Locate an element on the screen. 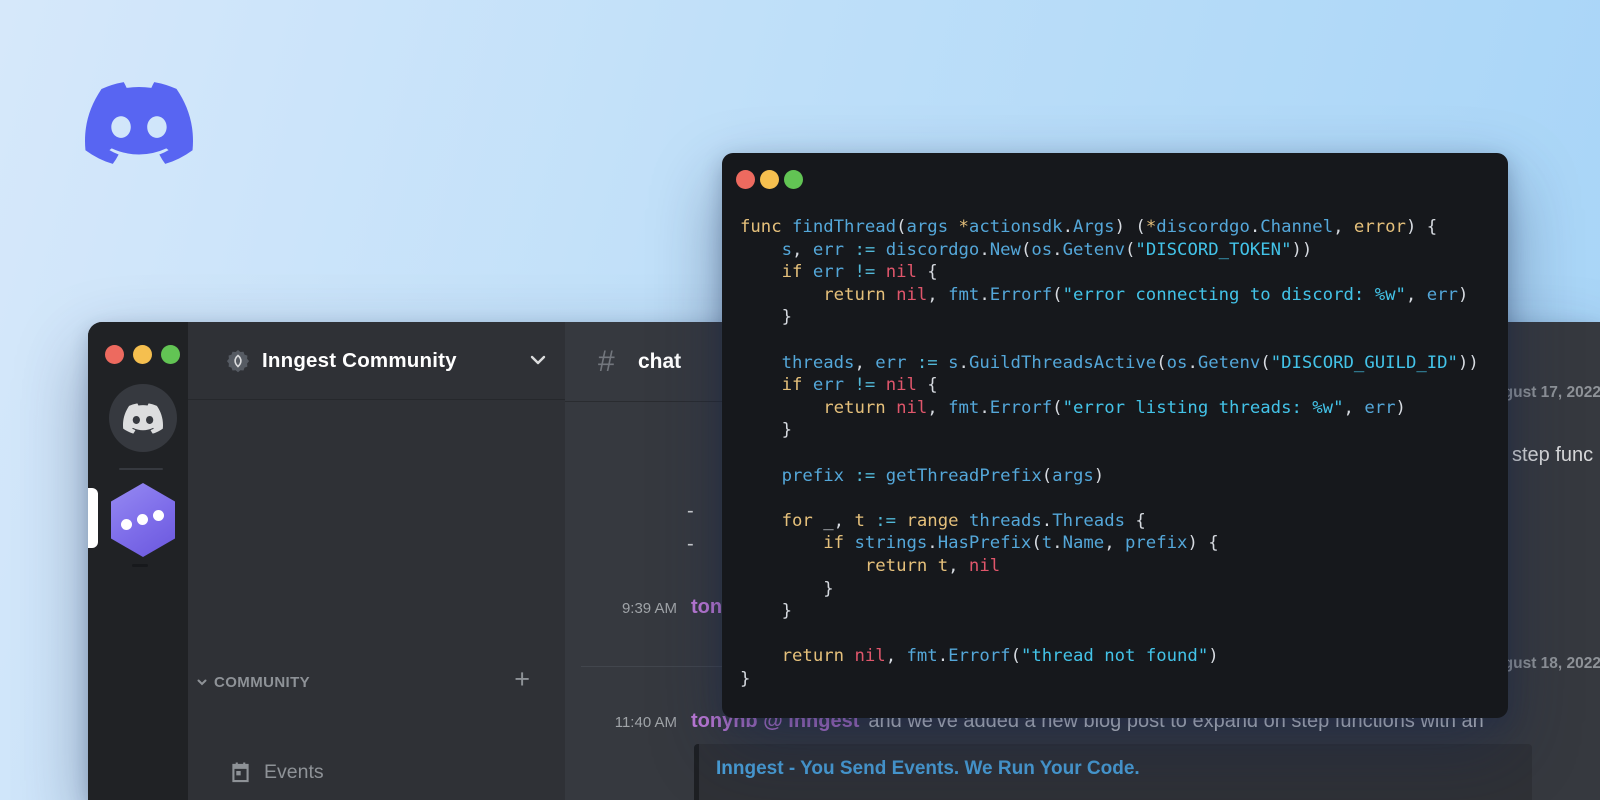  channel-sidebar: Inngest Community Events readme is located at coordinates (376, 561).